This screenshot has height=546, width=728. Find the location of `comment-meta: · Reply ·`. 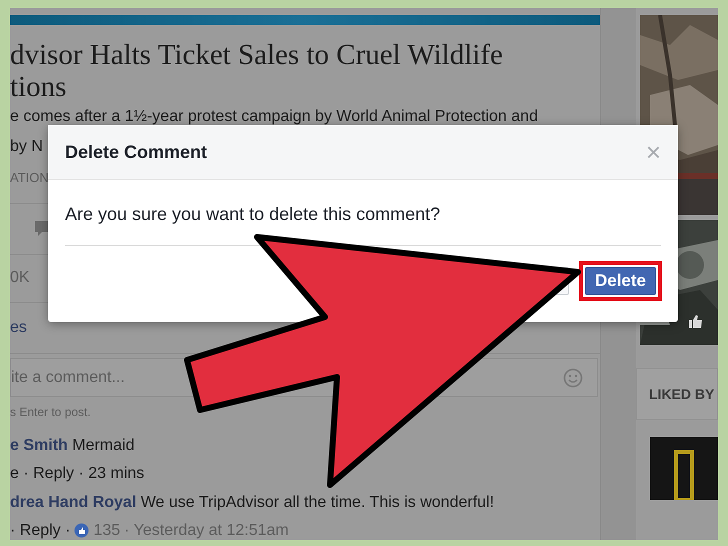

comment-meta: · Reply · is located at coordinates (40, 530).